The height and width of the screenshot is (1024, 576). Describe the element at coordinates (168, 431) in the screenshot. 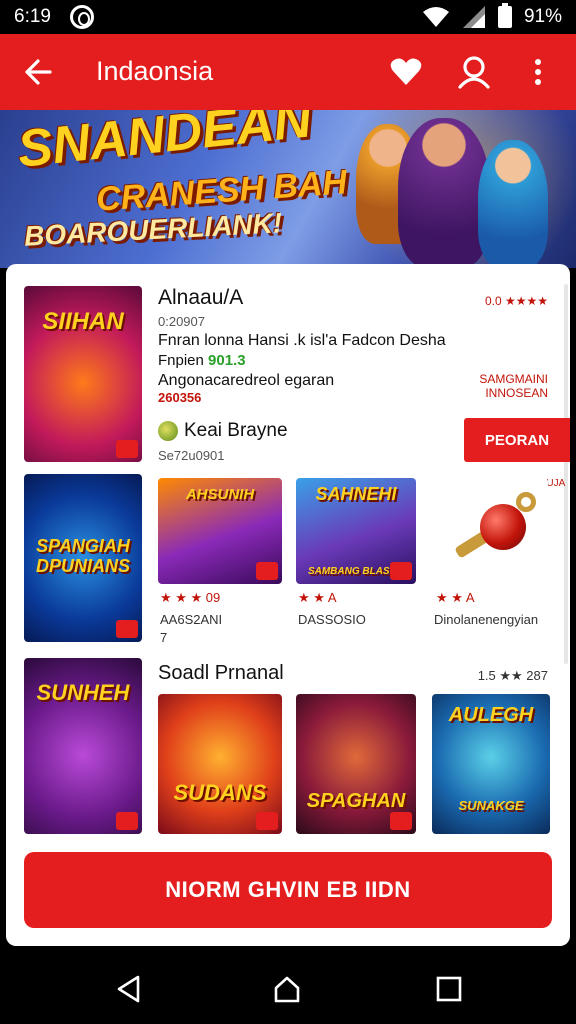

I see `developer-avatar-icon` at that location.